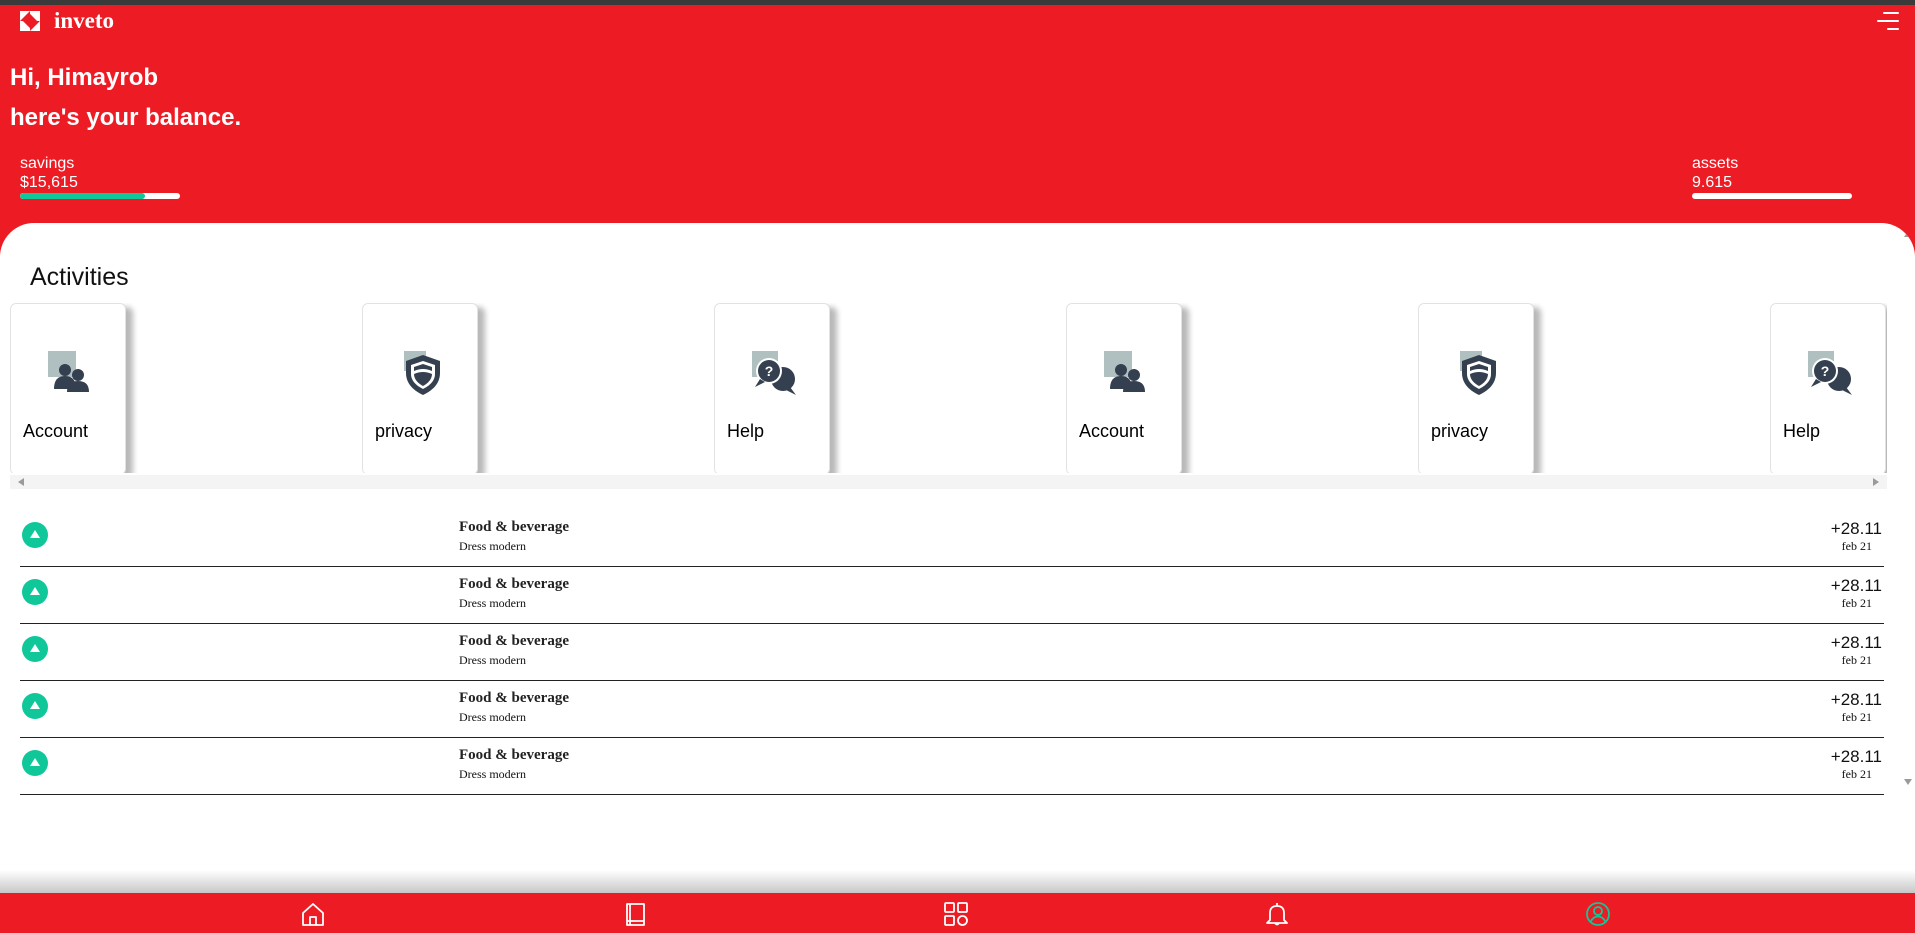  I want to click on scroll-up-icon, so click(1908, 234).